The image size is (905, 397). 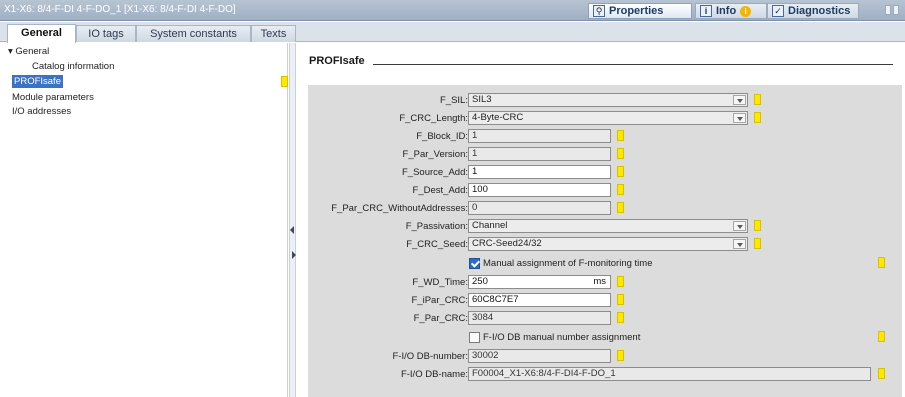 I want to click on fio-db-number-field: 30002, so click(x=539, y=356).